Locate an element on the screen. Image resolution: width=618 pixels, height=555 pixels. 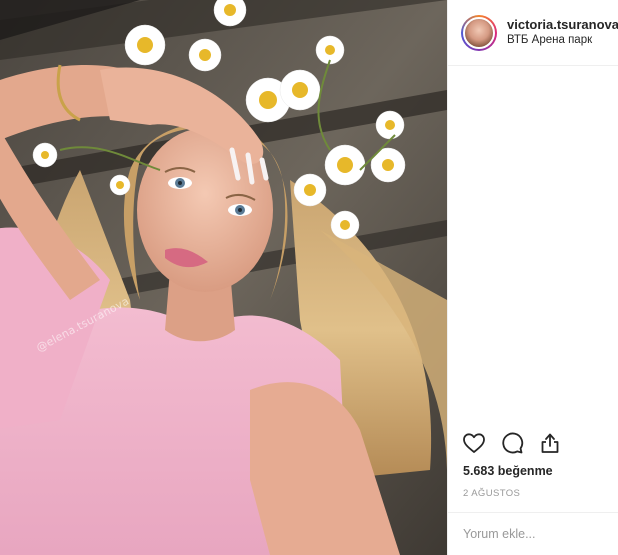
comment-icon is located at coordinates (513, 443).